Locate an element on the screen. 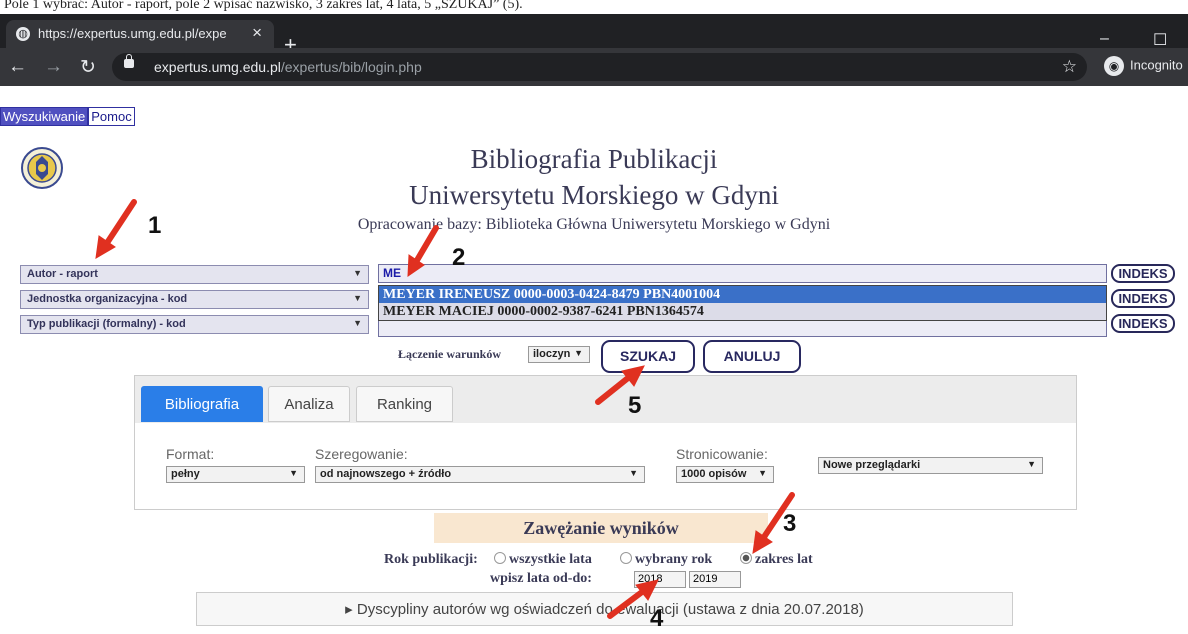  annotation-number-4: 4 is located at coordinates (657, 618).